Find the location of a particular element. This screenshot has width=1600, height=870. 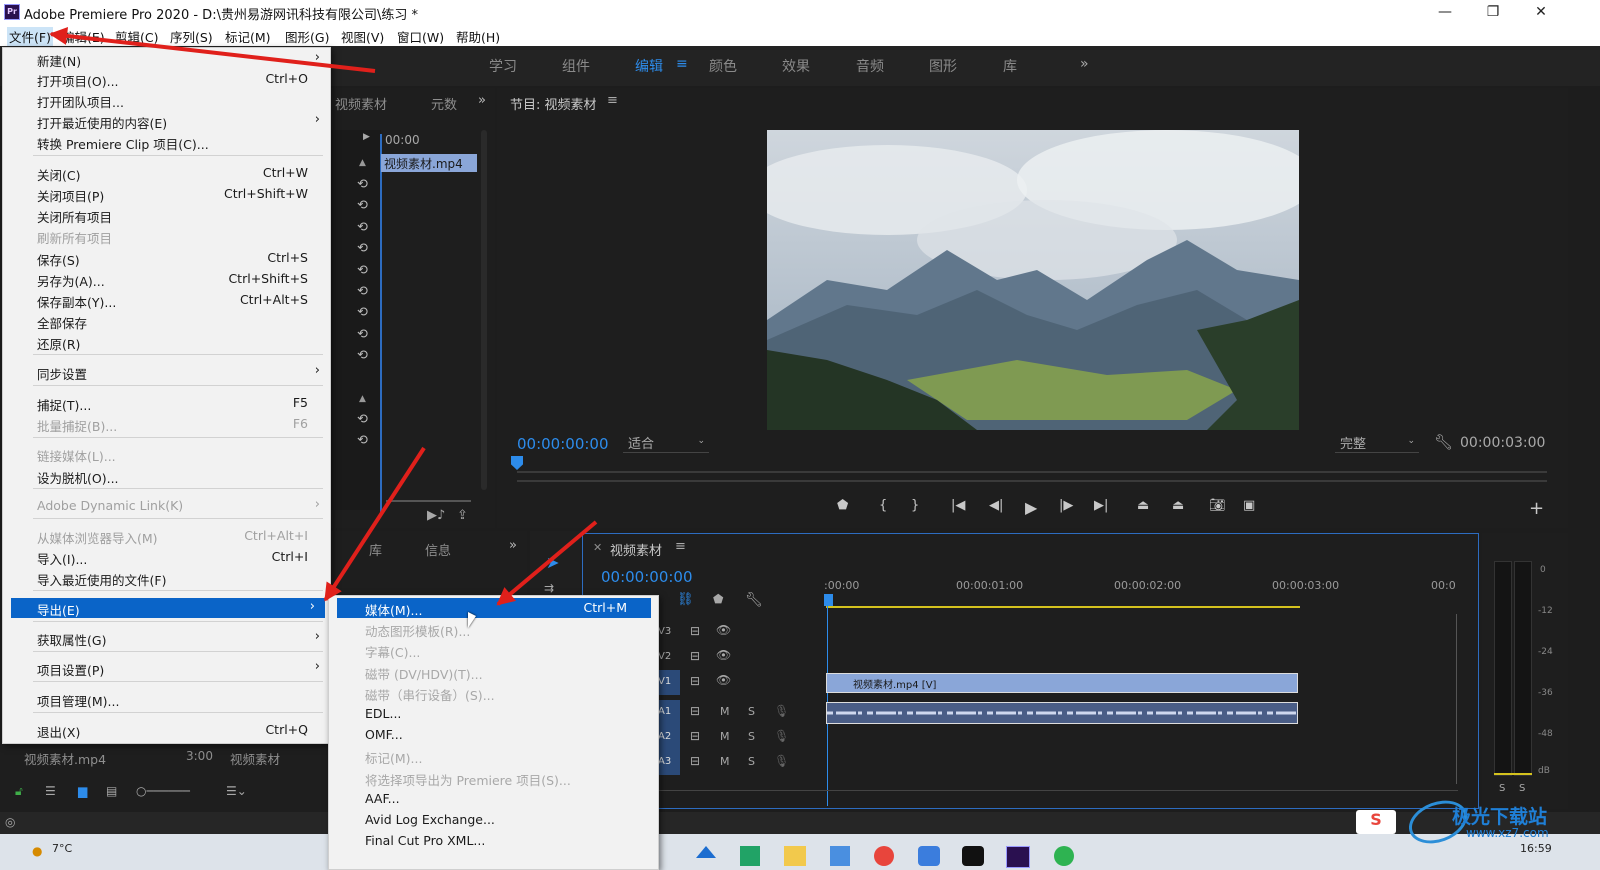

linked-selection-icon: ⛓︎ is located at coordinates (685, 599).